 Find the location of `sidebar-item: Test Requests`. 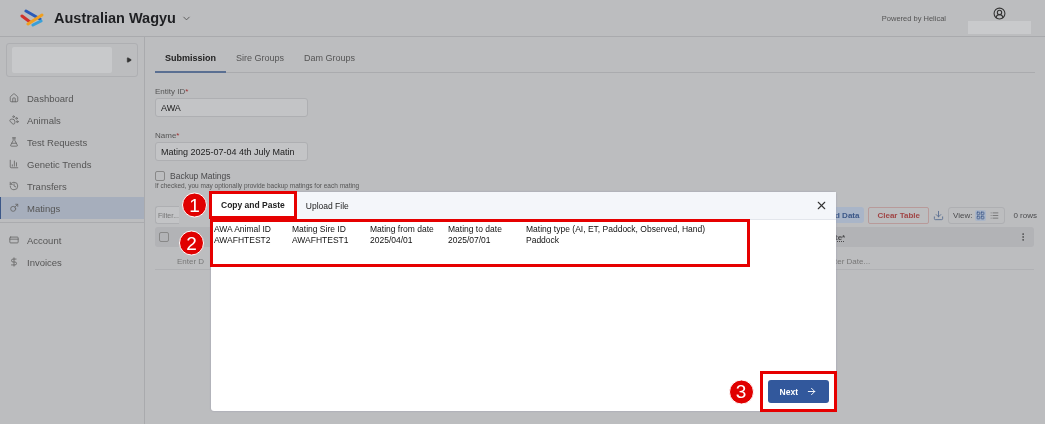

sidebar-item: Test Requests is located at coordinates (72, 142).